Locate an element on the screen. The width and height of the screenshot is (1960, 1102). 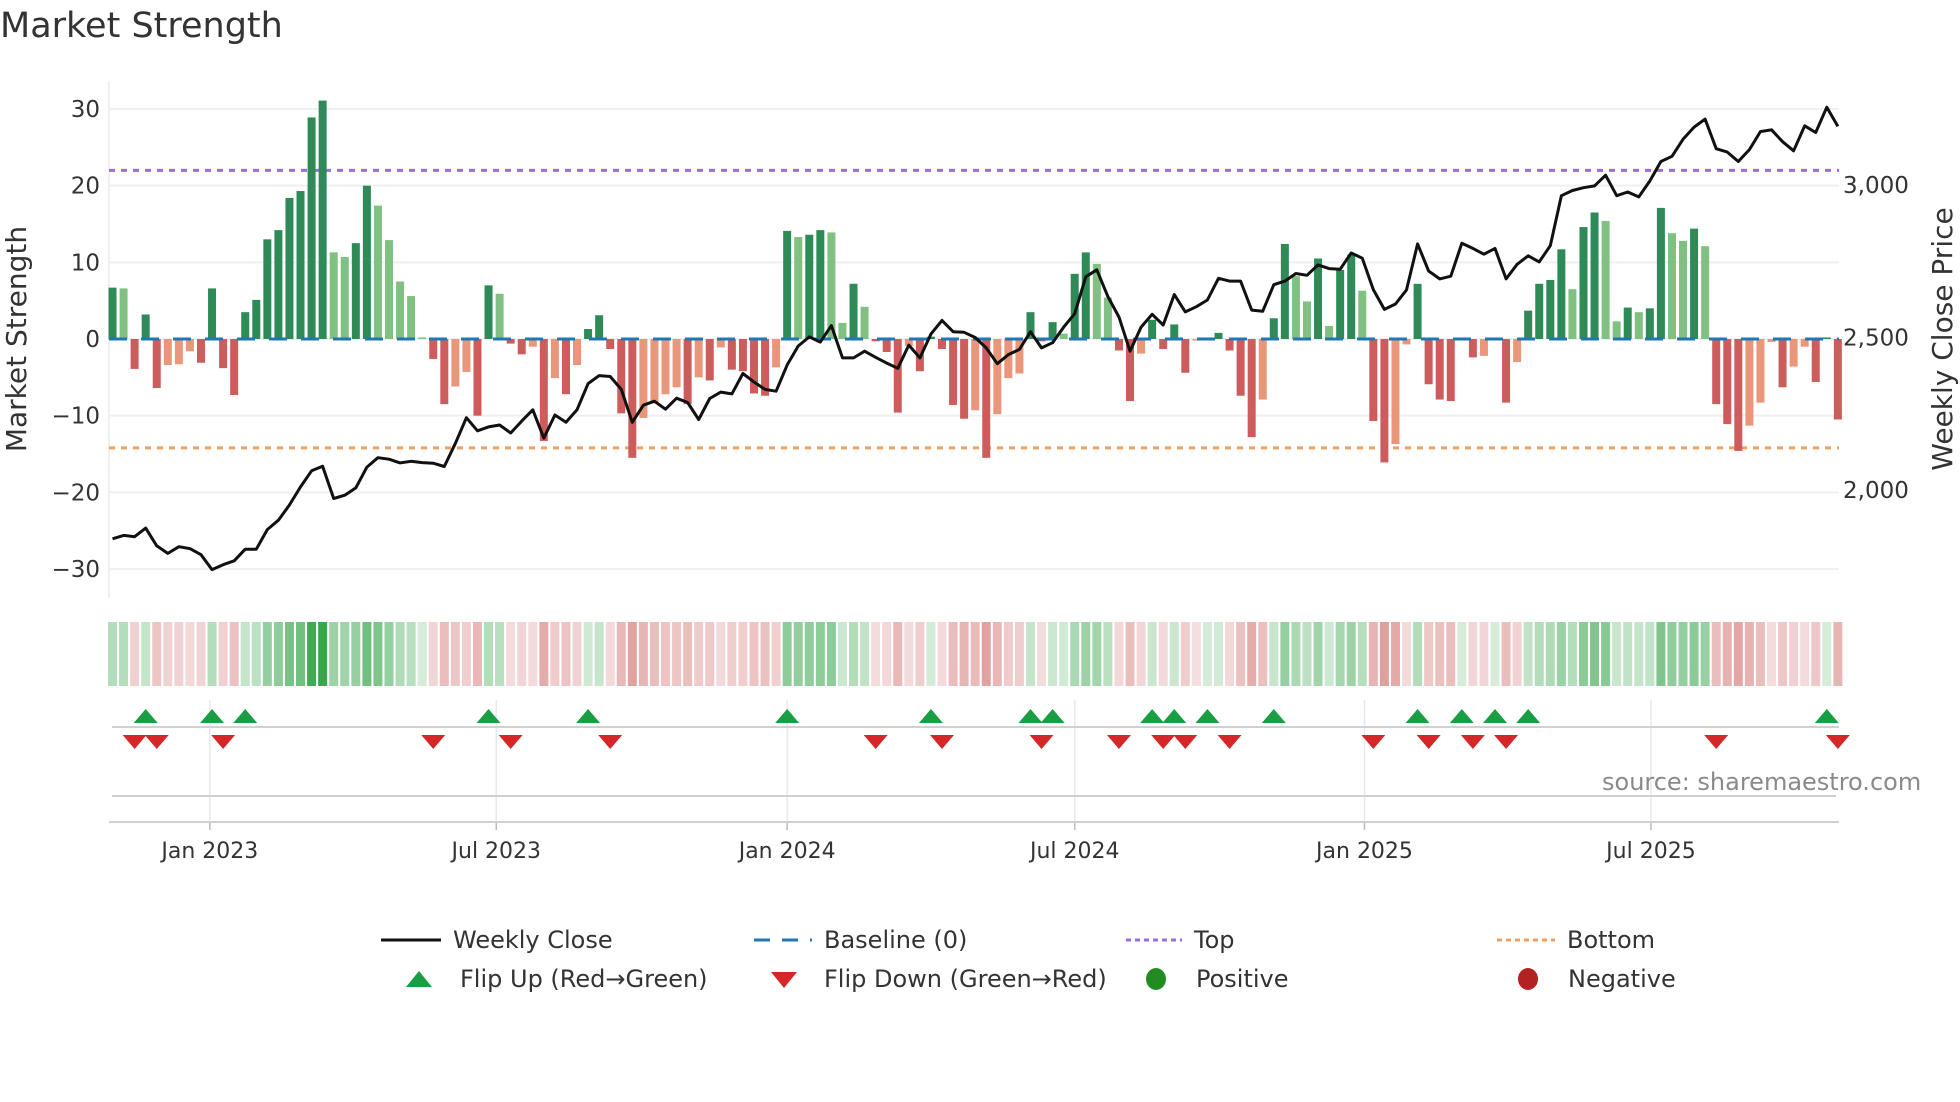
x-tick-label: Jul 2025 is located at coordinates (1650, 851).